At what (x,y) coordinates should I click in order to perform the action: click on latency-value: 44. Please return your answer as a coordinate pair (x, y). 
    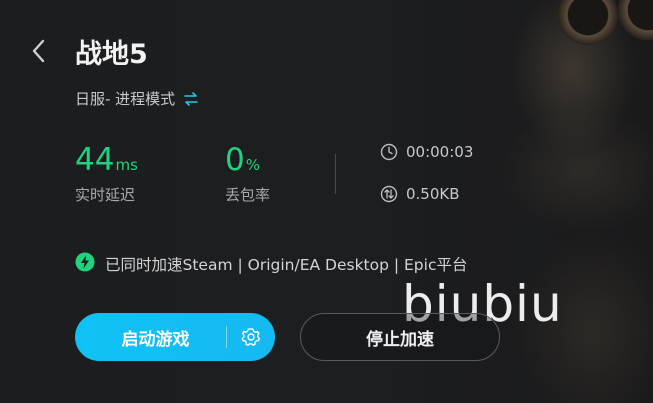
    Looking at the image, I should click on (95, 160).